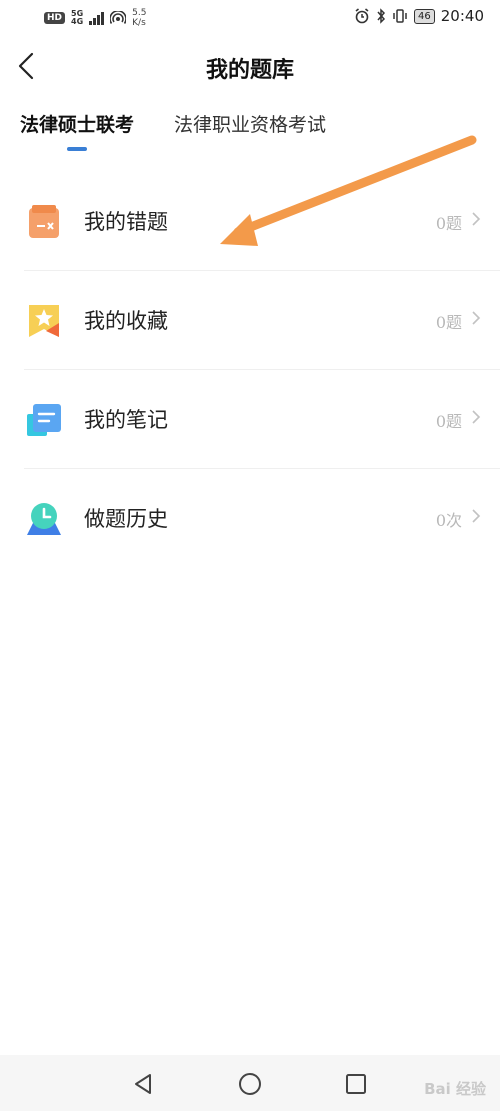 This screenshot has height=1111, width=500. I want to click on tab-legal-profession-exam: 法律职业资格考试, so click(250, 130).